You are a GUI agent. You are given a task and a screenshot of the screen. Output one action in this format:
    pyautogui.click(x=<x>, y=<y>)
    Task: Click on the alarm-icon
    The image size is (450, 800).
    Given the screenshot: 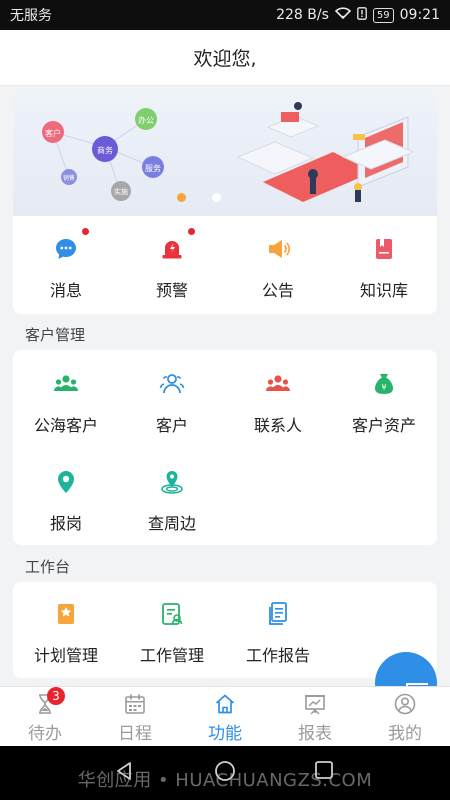 What is the action you would take?
    pyautogui.click(x=176, y=245)
    